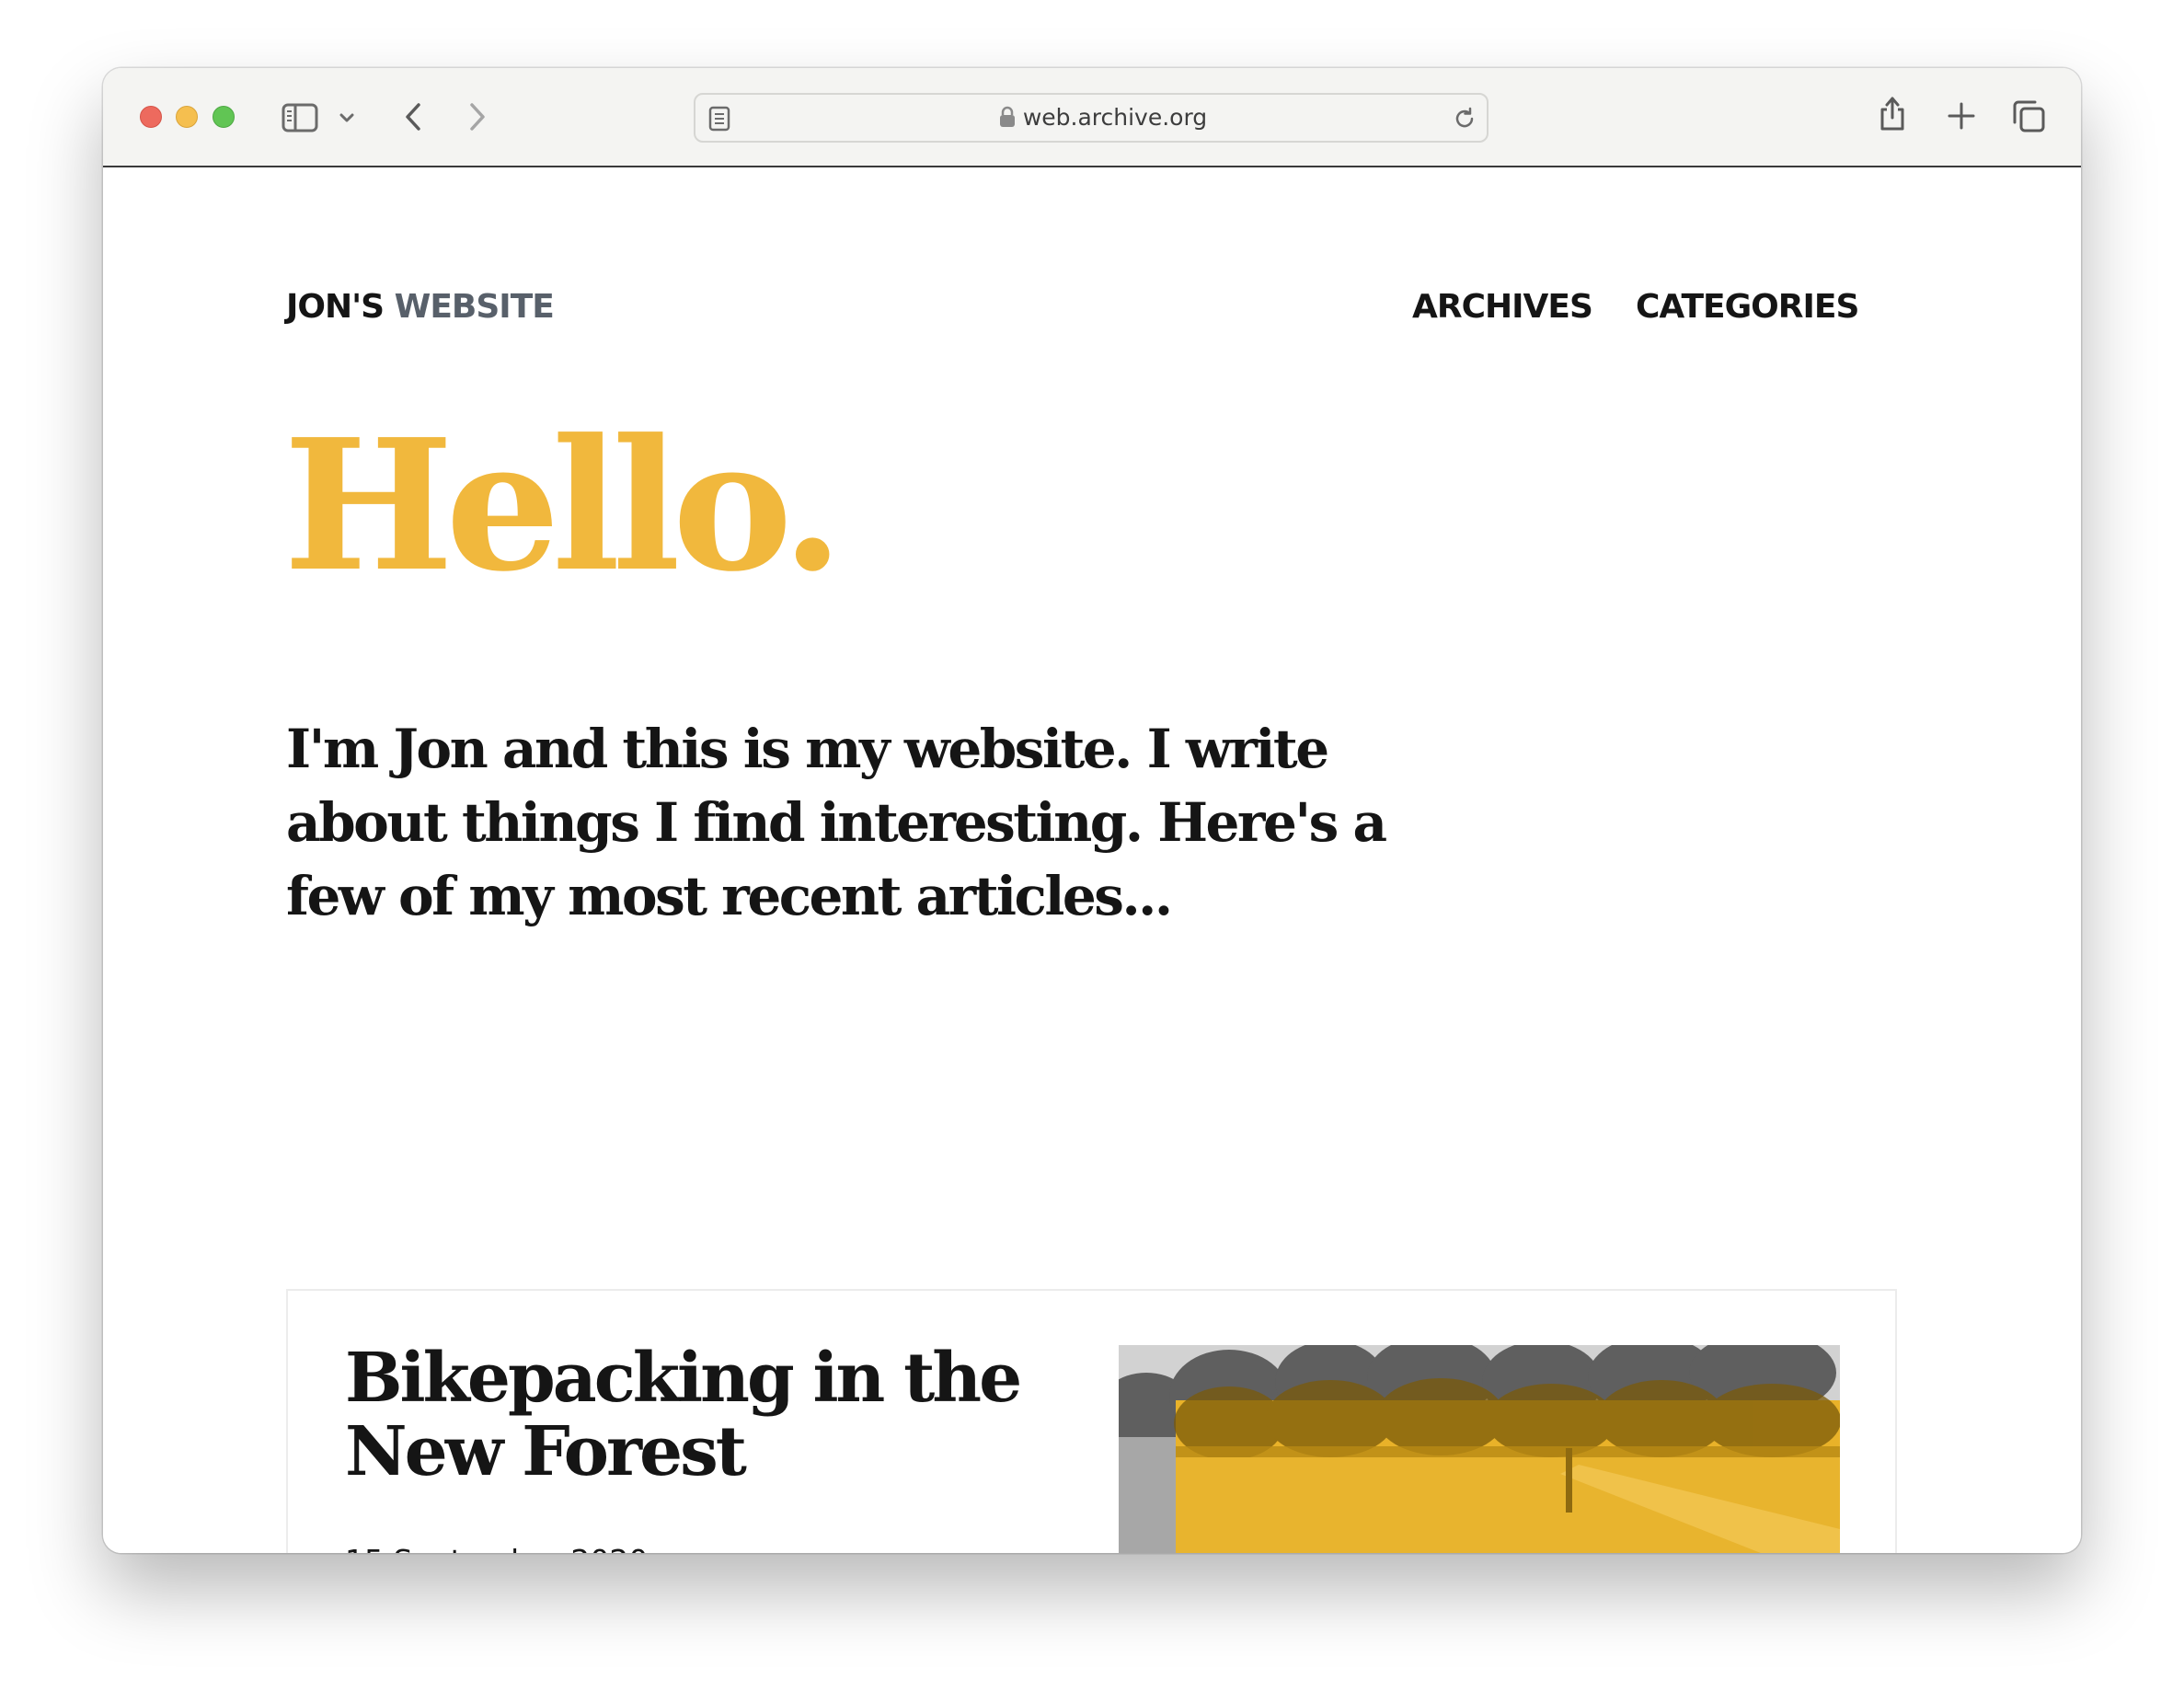 The height and width of the screenshot is (1691, 2184). I want to click on new-tab-icon, so click(1961, 116).